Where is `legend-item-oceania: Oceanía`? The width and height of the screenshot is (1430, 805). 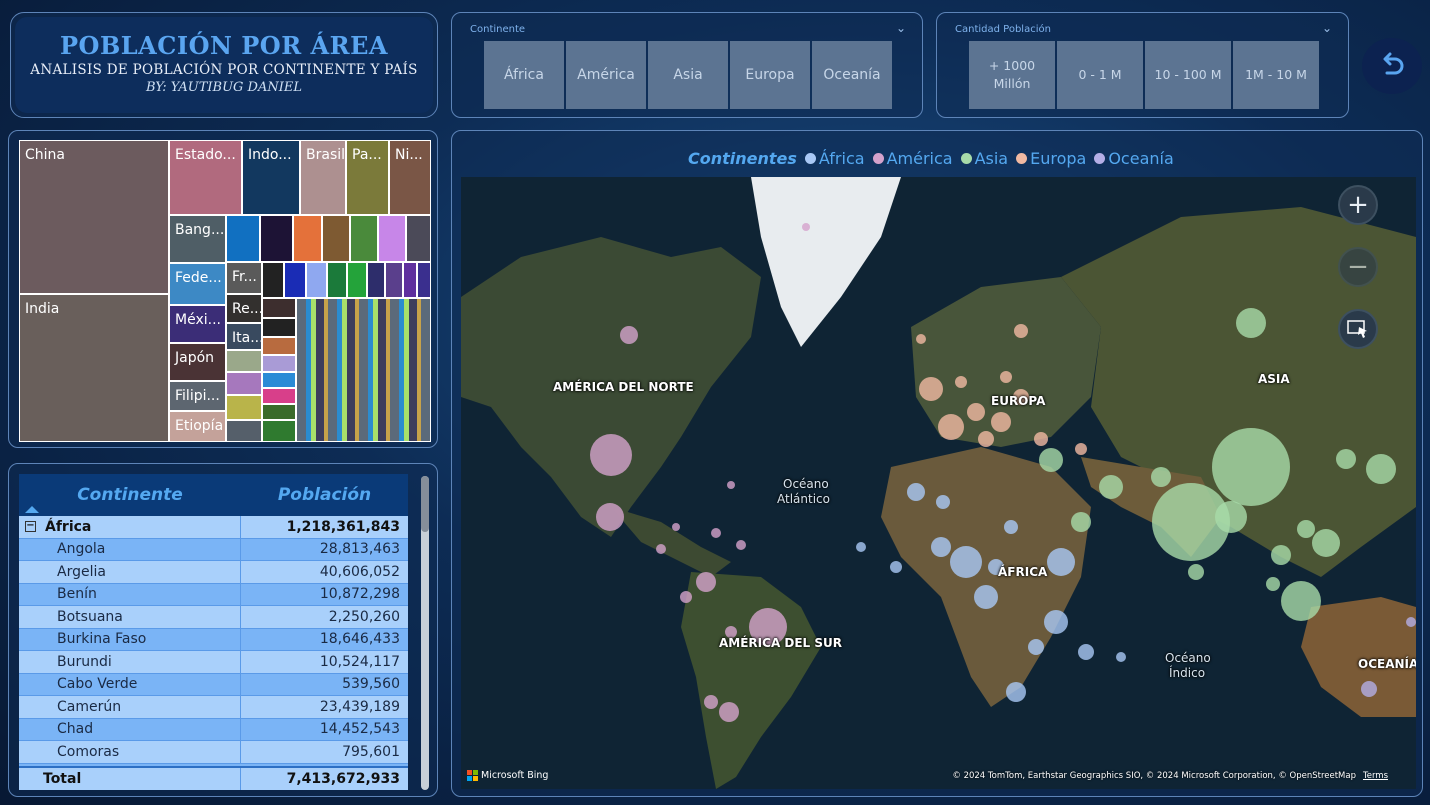
legend-item-oceania: Oceanía is located at coordinates (1134, 158).